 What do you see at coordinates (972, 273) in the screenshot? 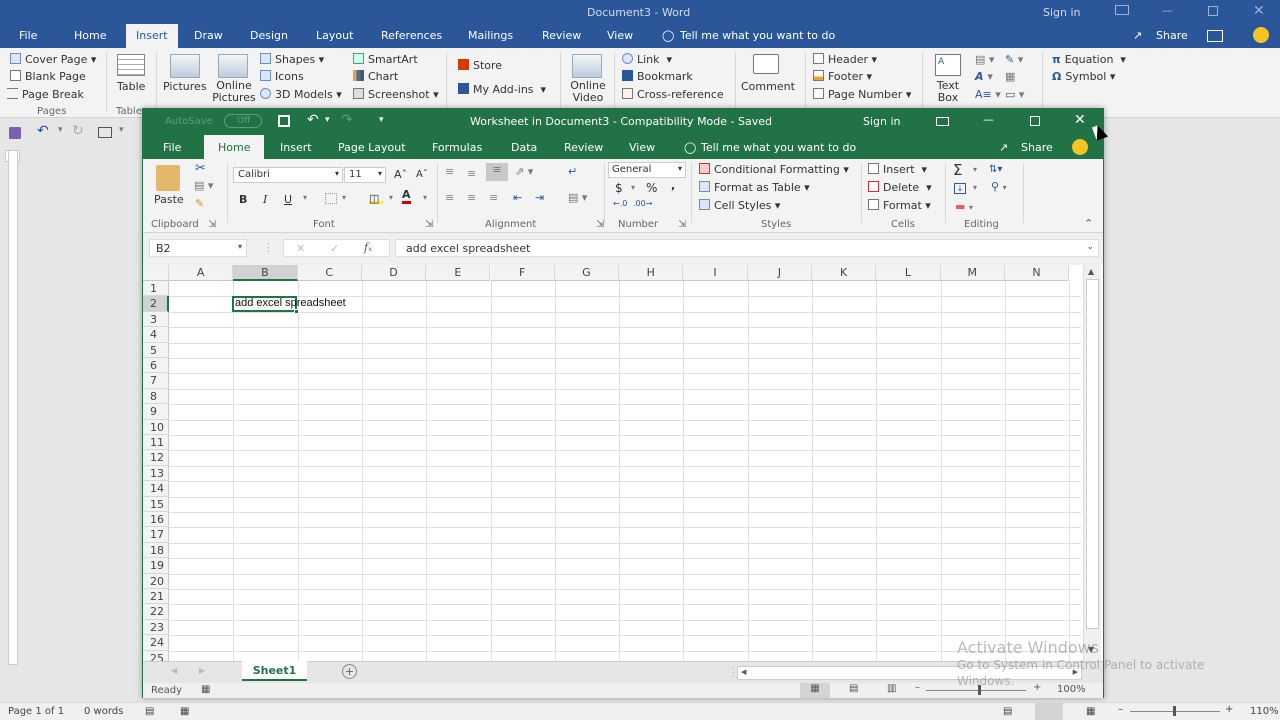
I see `column-header-m: M` at bounding box center [972, 273].